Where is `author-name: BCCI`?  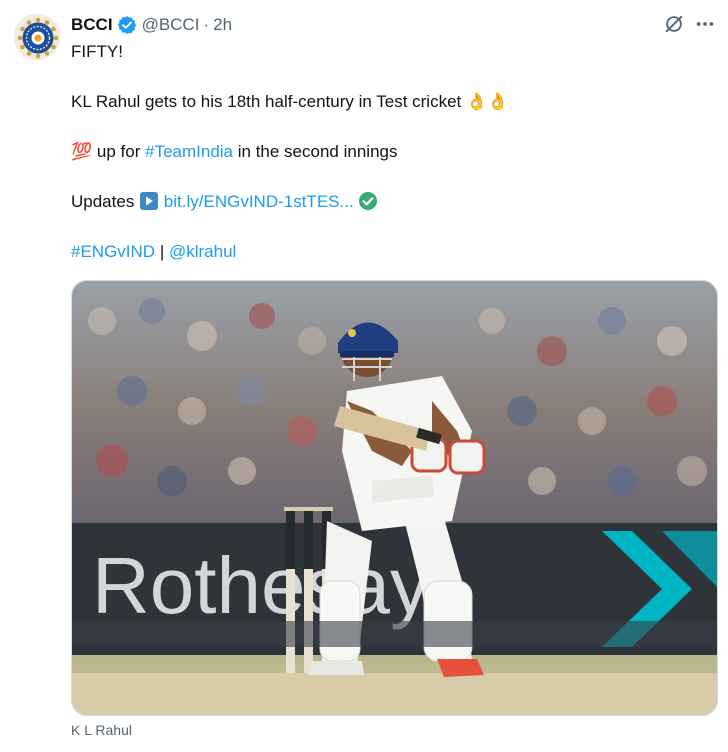 author-name: BCCI is located at coordinates (92, 25).